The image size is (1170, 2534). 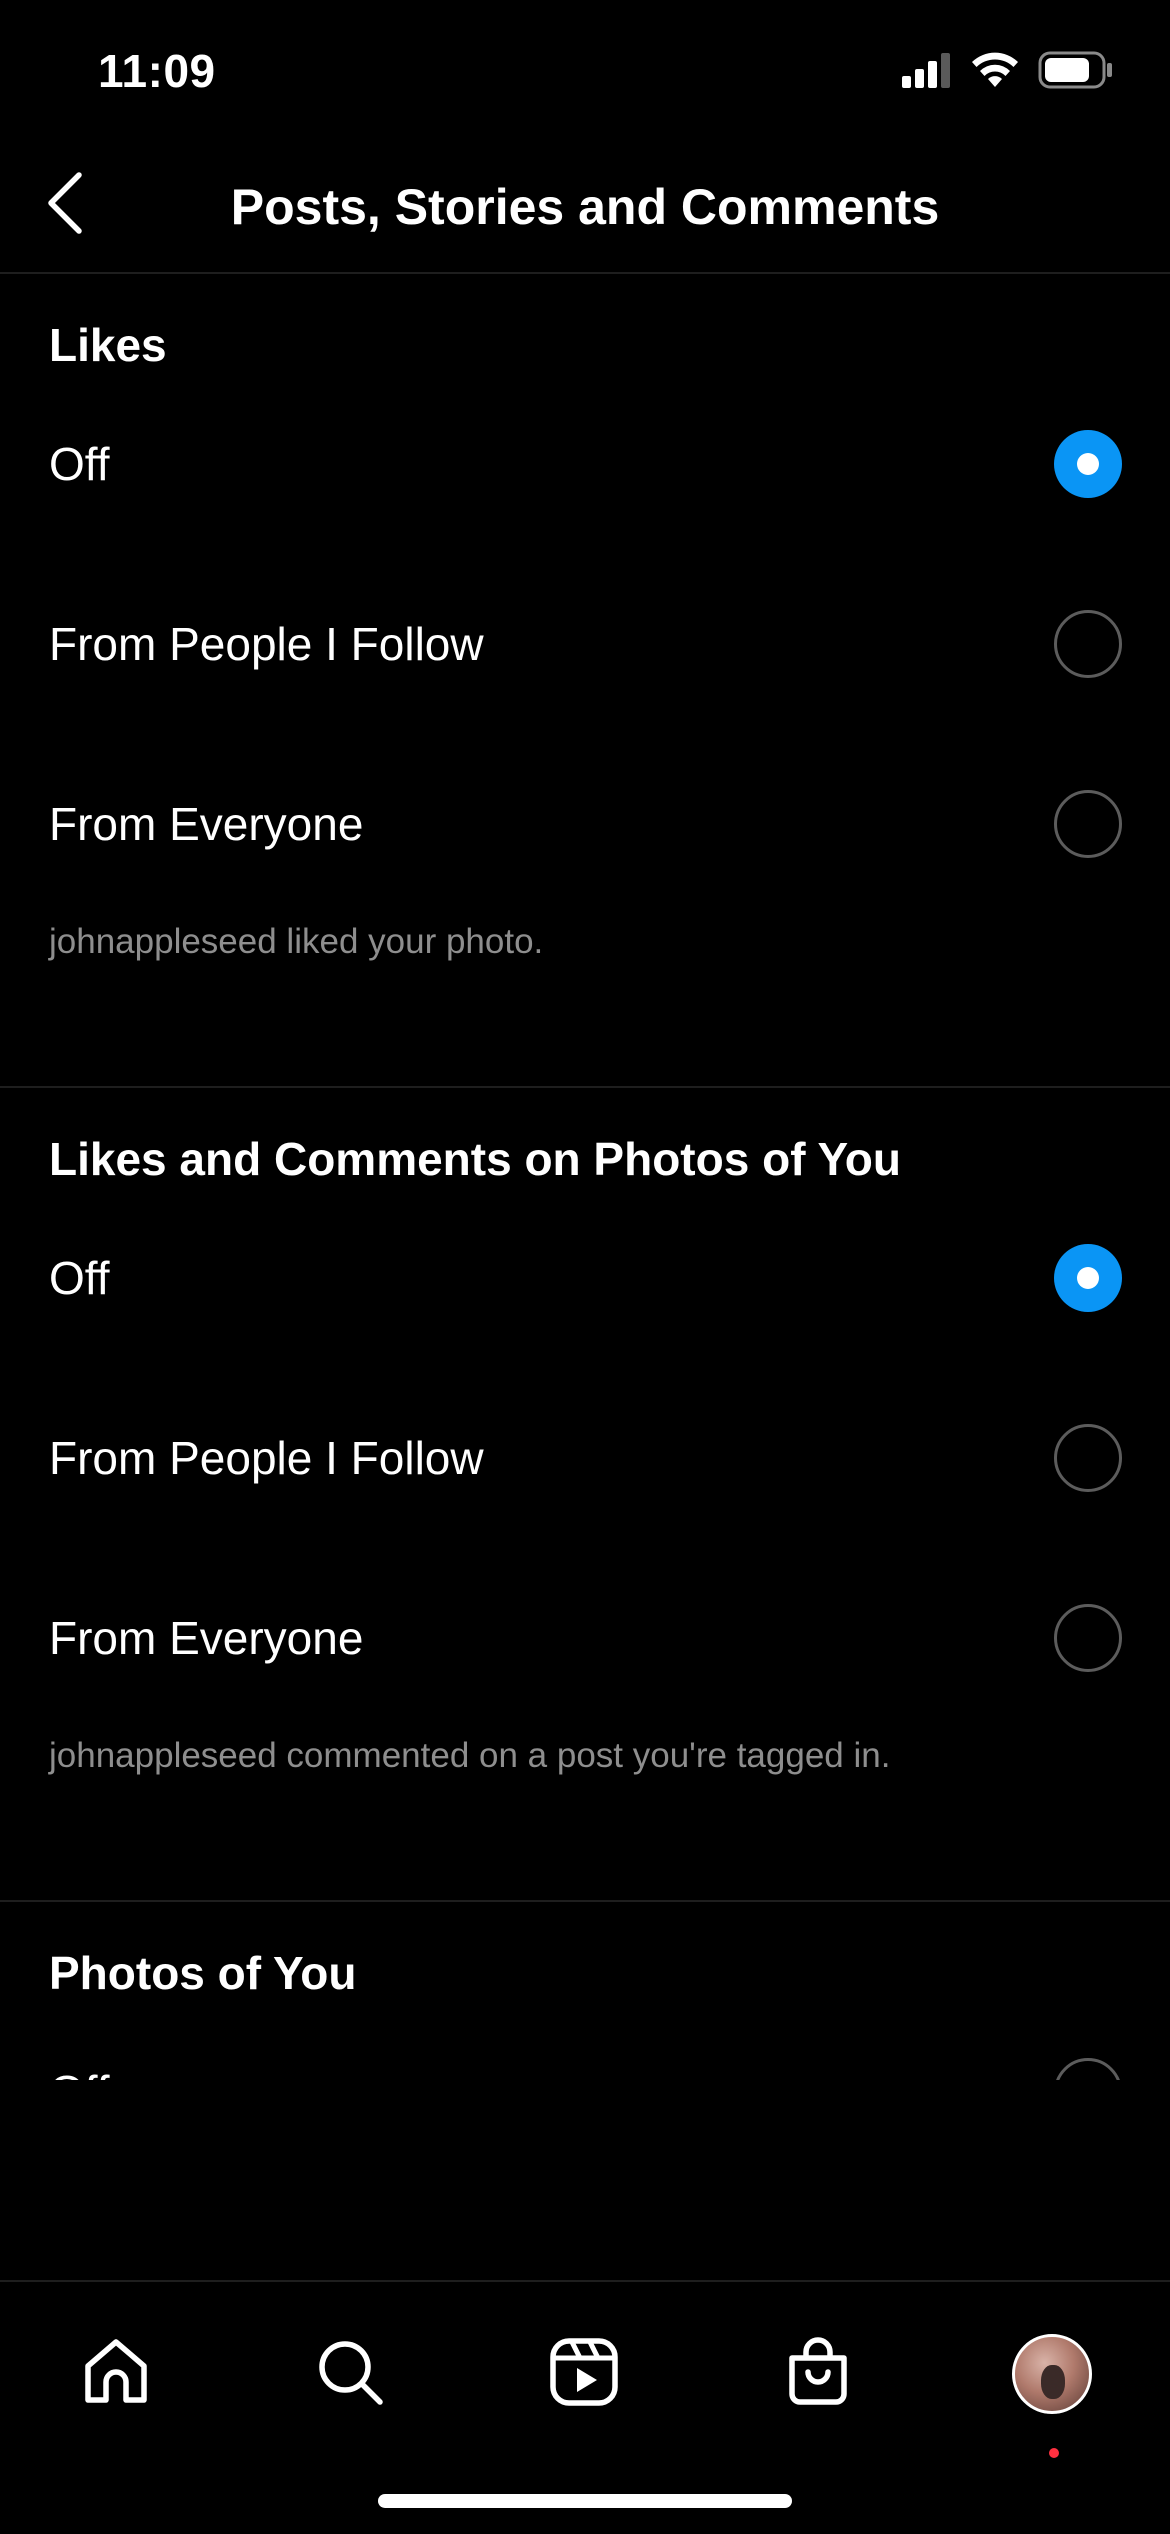 What do you see at coordinates (1076, 72) in the screenshot?
I see `battery-icon` at bounding box center [1076, 72].